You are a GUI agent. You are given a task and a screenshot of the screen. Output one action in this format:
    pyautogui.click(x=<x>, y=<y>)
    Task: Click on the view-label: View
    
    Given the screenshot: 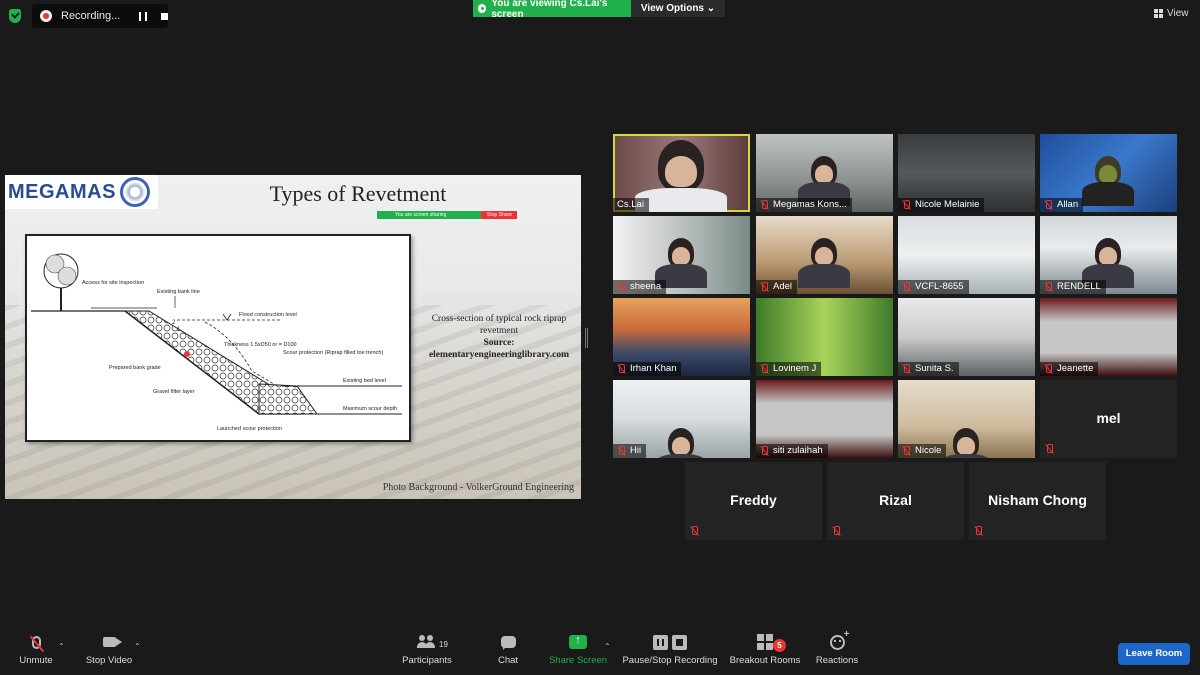 What is the action you would take?
    pyautogui.click(x=1178, y=13)
    